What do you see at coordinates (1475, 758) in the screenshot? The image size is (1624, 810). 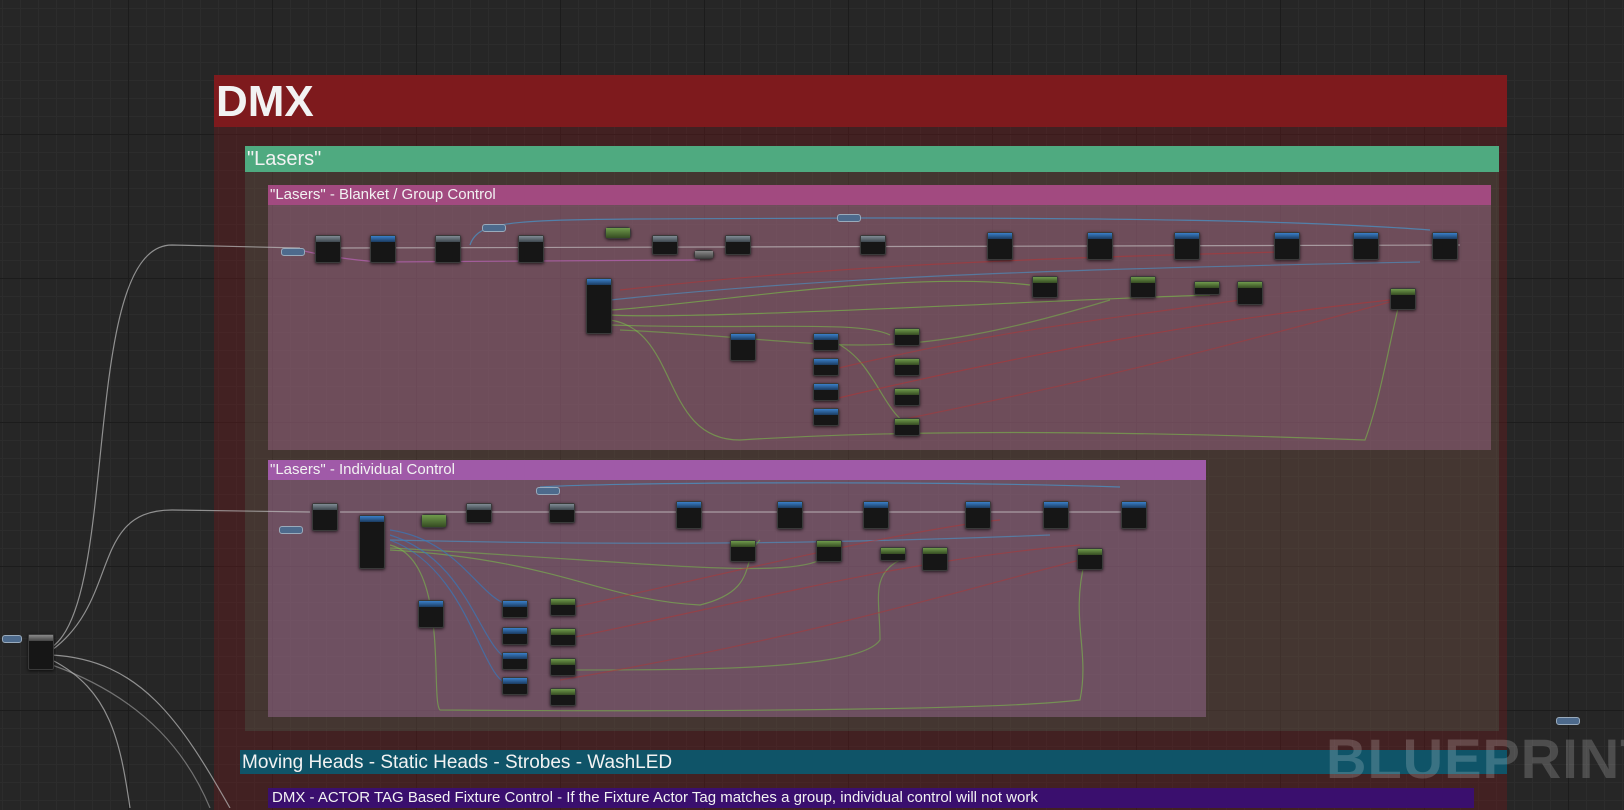 I see `blueprint-watermark: BLUEPRINT` at bounding box center [1475, 758].